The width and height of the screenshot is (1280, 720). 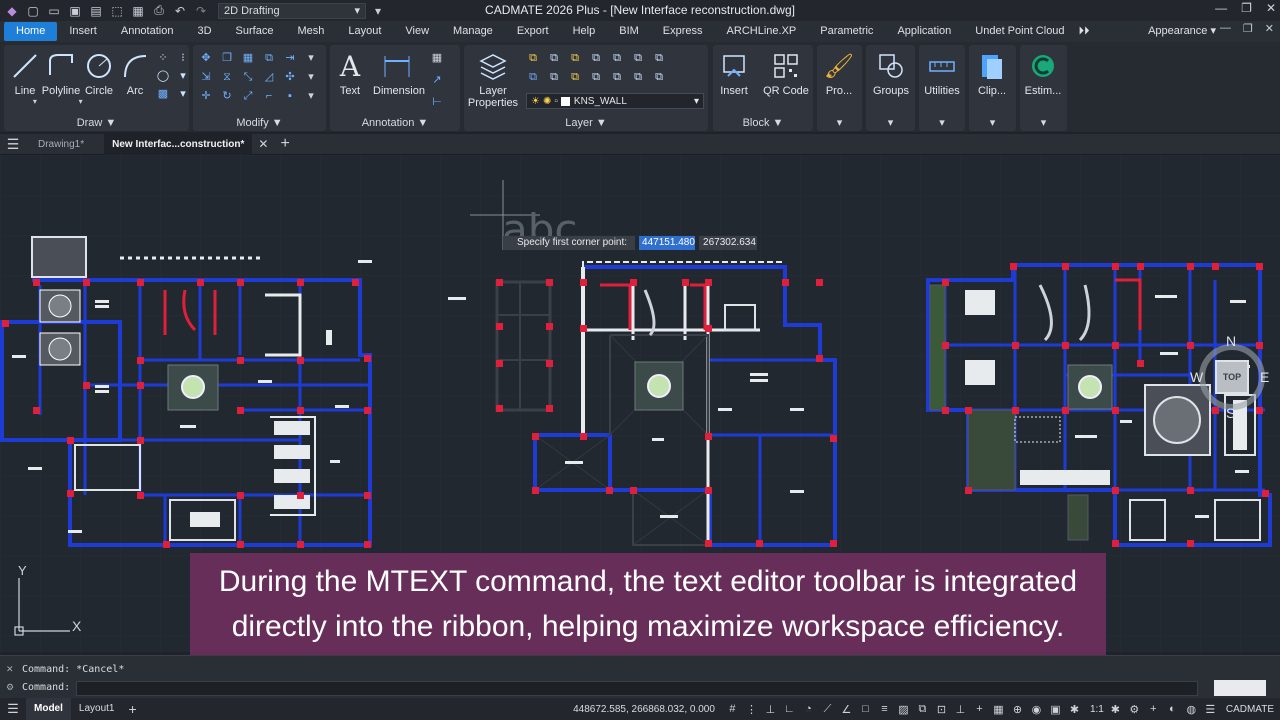 I want to click on lock-ui-icon: ◍, so click(x=1191, y=709).